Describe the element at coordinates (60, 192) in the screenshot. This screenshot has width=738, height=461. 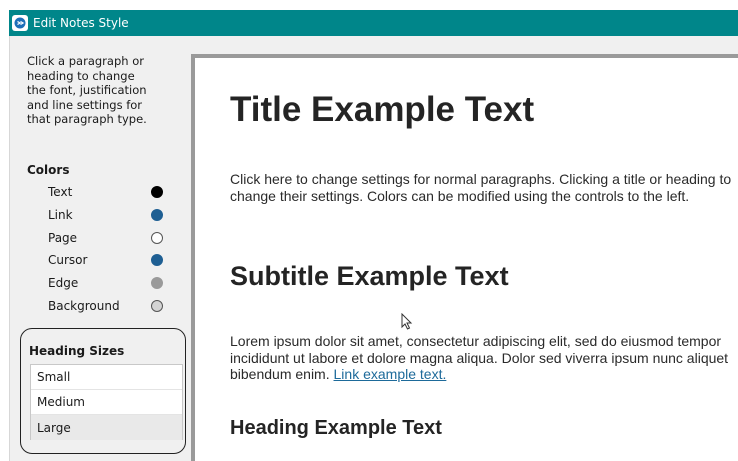
I see `color-label-text: Text` at that location.